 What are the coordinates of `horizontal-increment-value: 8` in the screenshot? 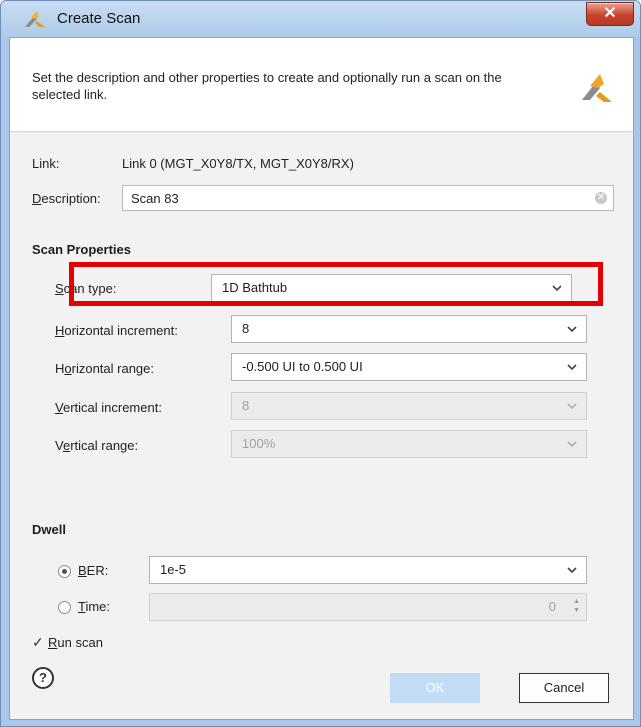 It's located at (246, 328).